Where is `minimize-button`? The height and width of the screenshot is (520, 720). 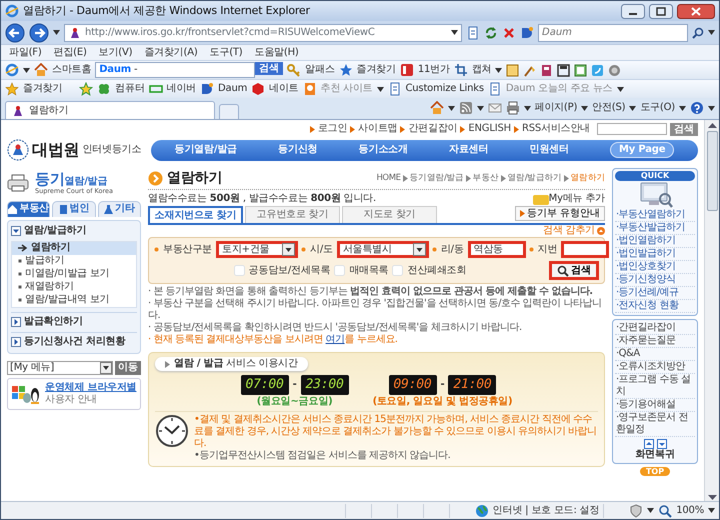 minimize-button is located at coordinates (633, 11).